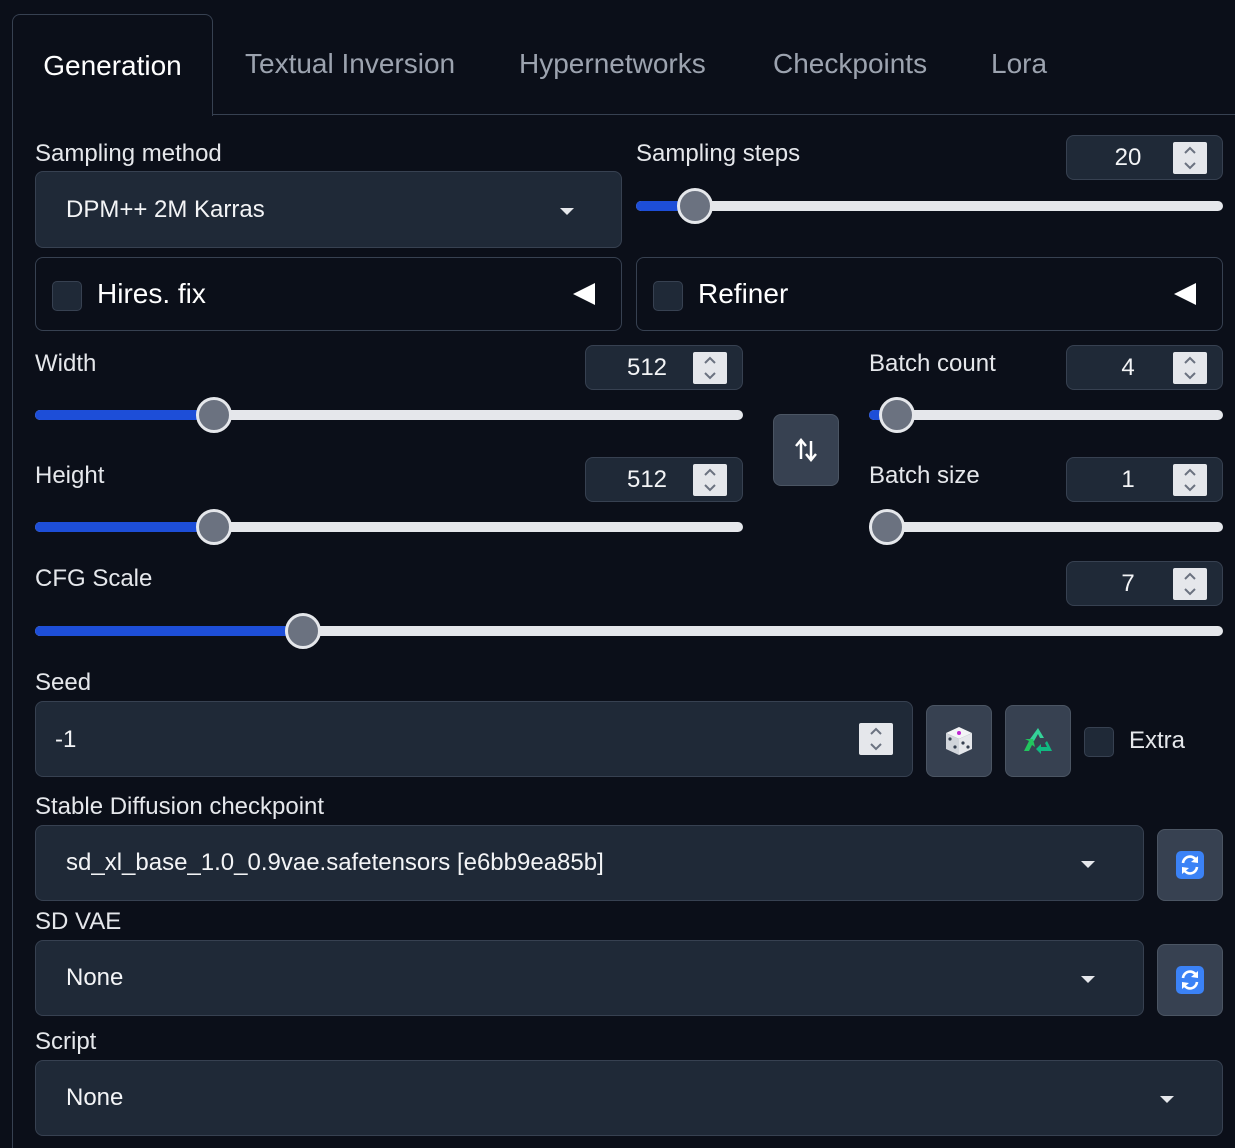 The width and height of the screenshot is (1235, 1148). I want to click on sampling-method-dropdown: DPM++ 2M Karras, so click(328, 209).